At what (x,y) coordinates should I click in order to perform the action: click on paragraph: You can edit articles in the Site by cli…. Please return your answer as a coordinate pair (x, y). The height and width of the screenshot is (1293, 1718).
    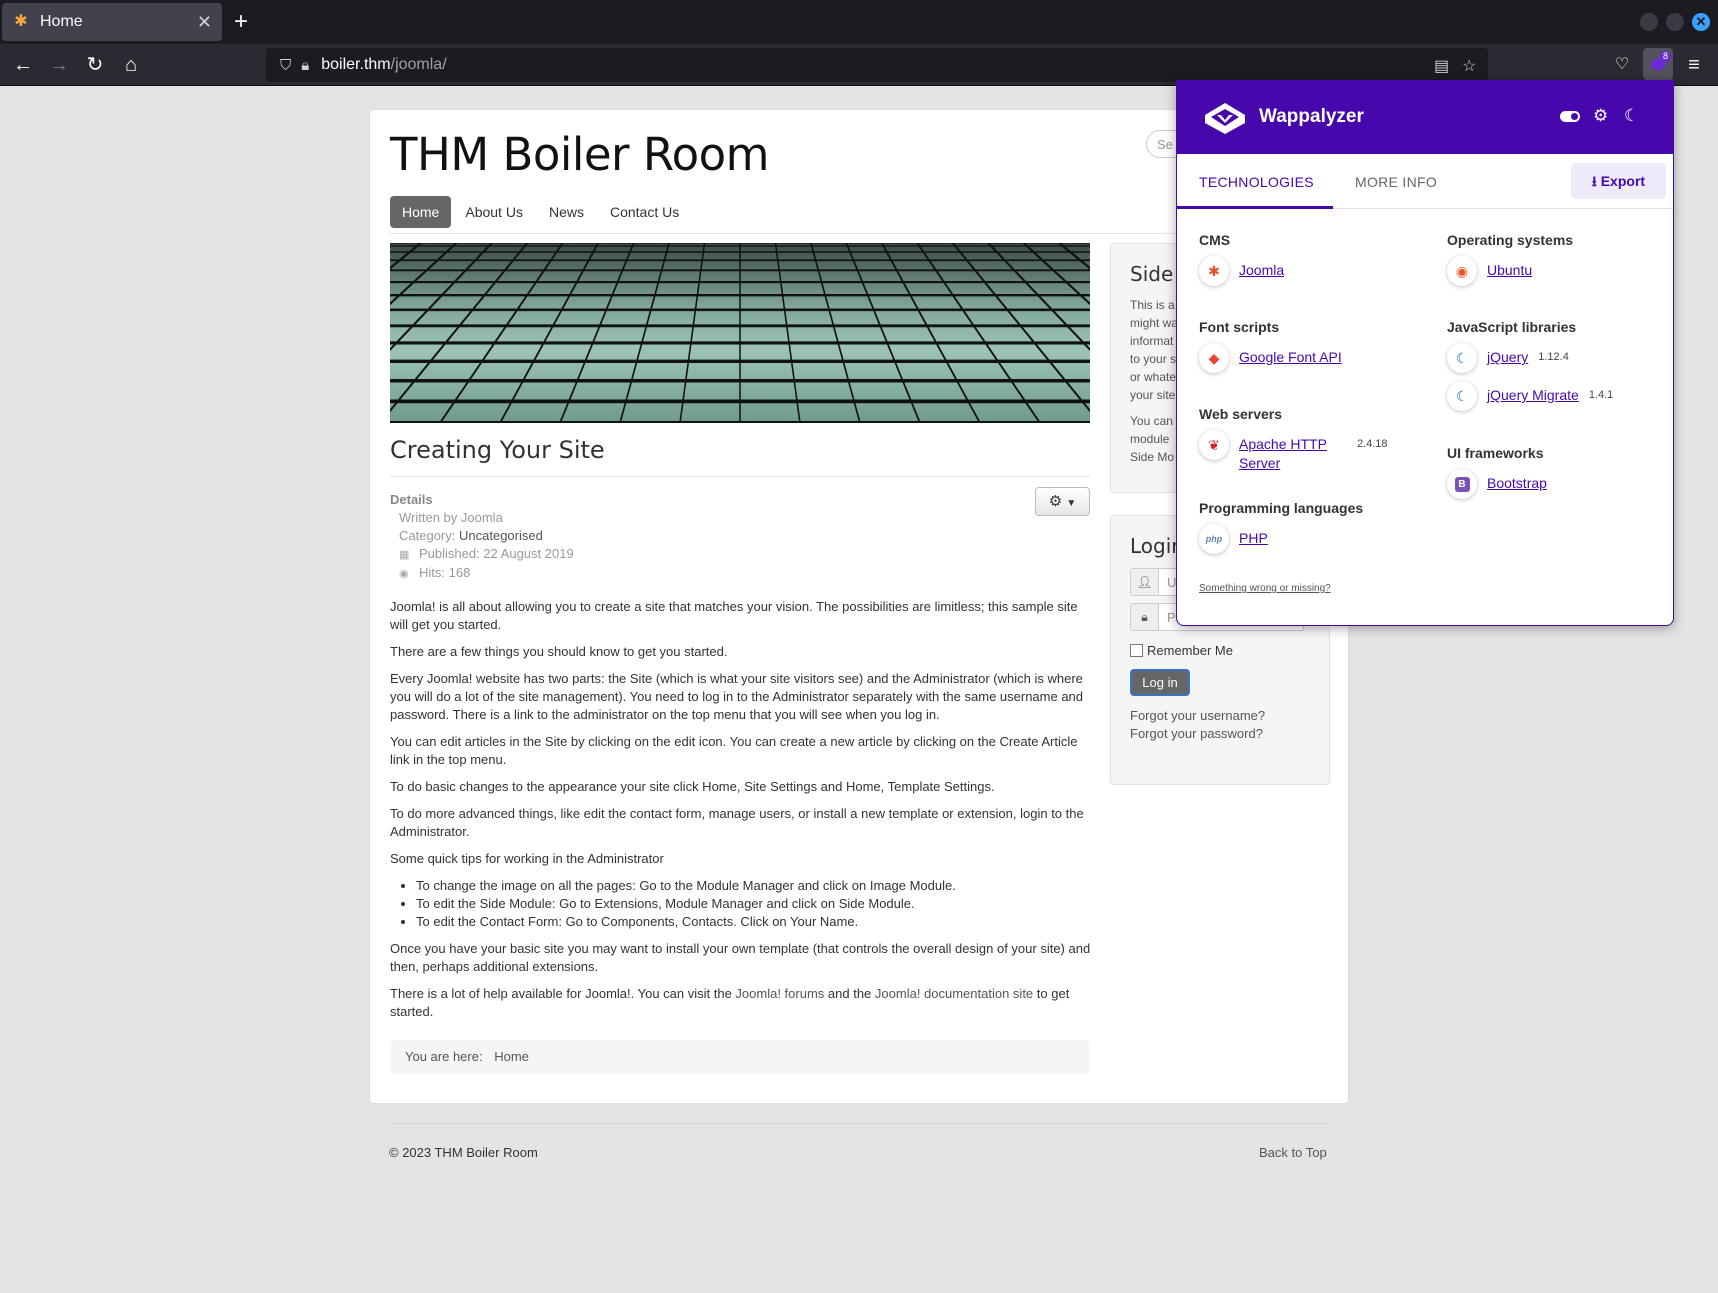
    Looking at the image, I should click on (734, 750).